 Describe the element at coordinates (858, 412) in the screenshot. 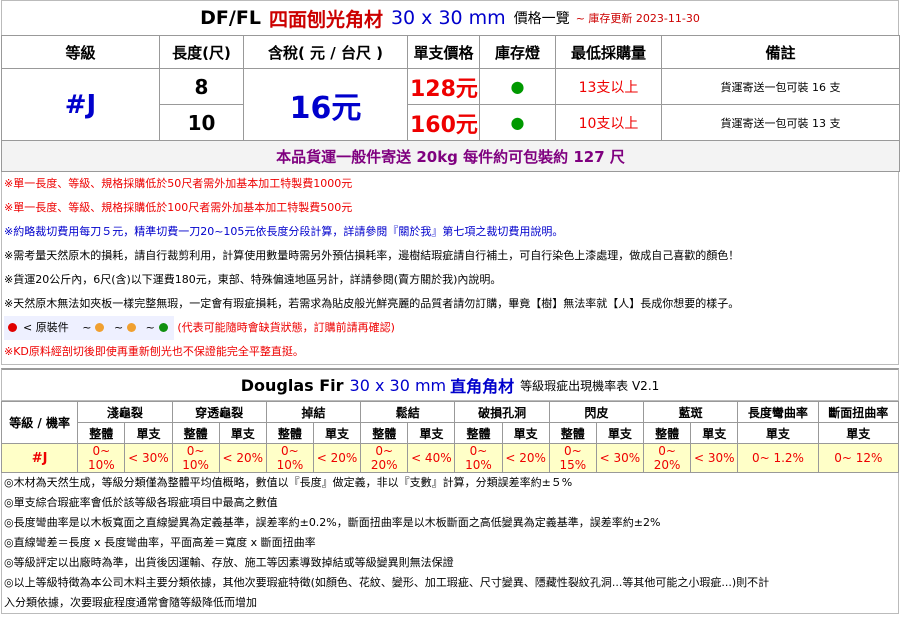

I see `group-header: 斷面扭曲率` at that location.